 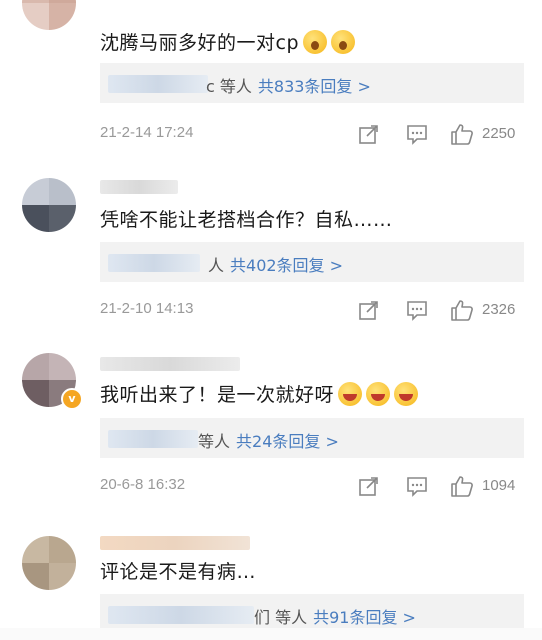 What do you see at coordinates (147, 308) in the screenshot?
I see `comment-timestamp: 21-2-10 14:13` at bounding box center [147, 308].